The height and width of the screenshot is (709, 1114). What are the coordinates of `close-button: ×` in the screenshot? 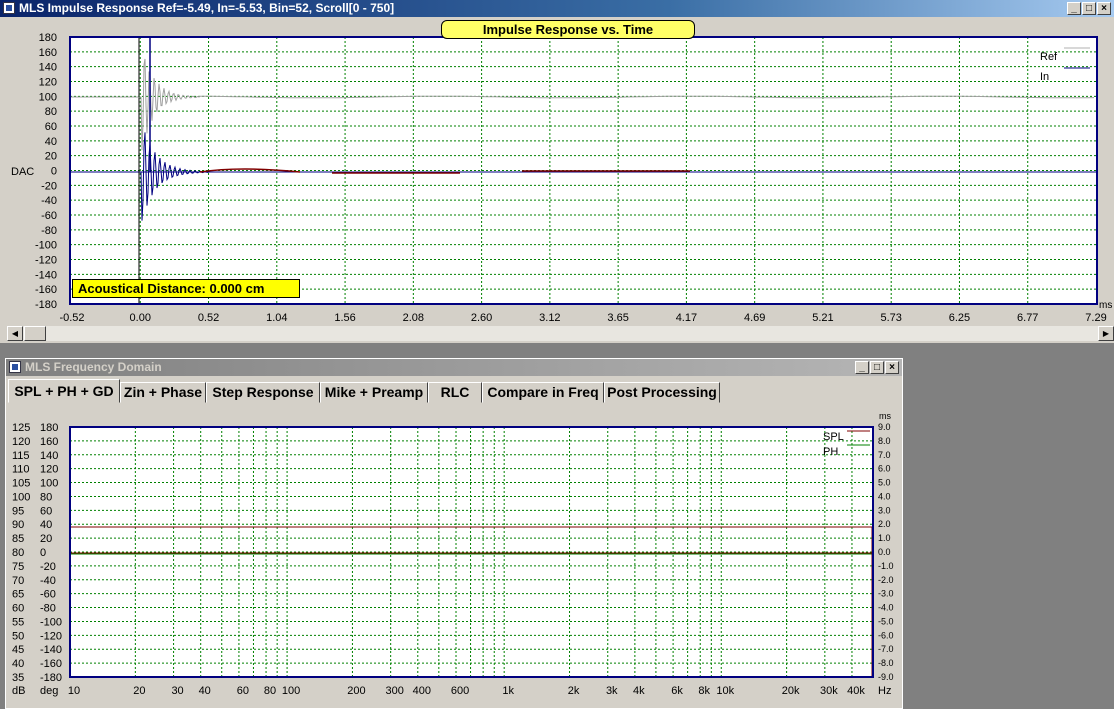 It's located at (892, 367).